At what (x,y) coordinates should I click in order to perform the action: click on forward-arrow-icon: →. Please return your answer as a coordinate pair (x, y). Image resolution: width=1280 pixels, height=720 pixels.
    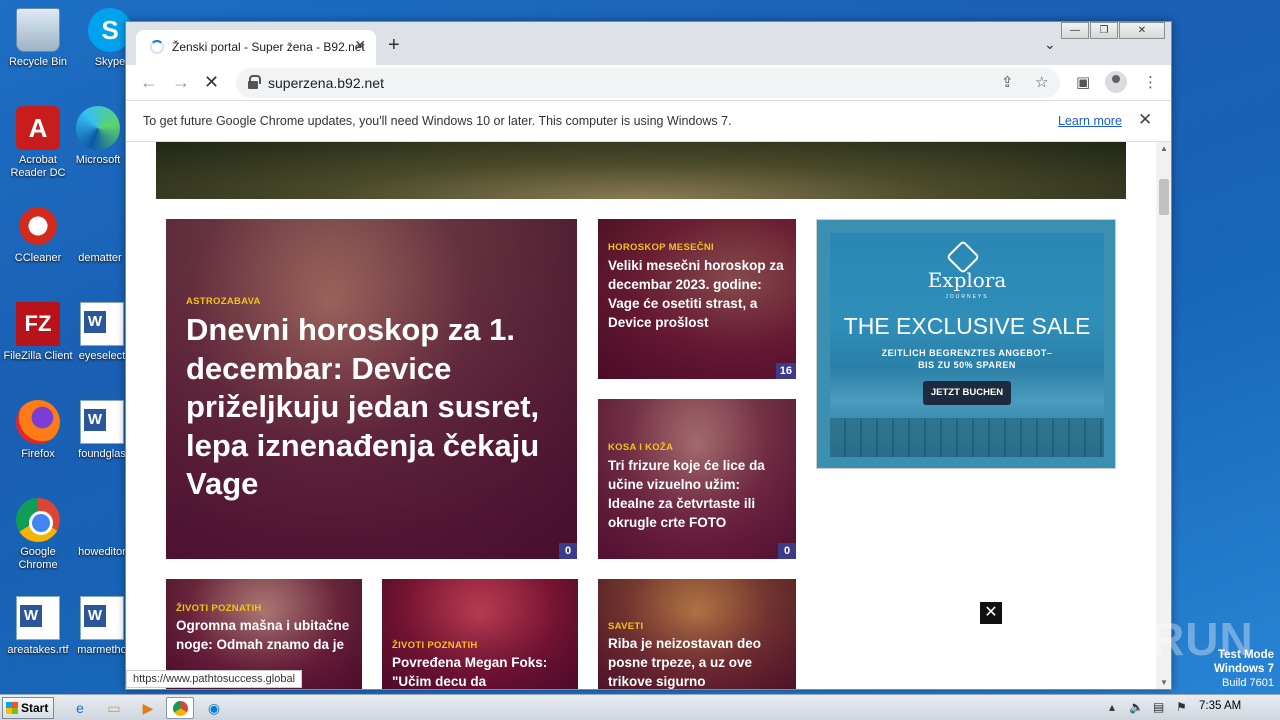
    Looking at the image, I should click on (181, 82).